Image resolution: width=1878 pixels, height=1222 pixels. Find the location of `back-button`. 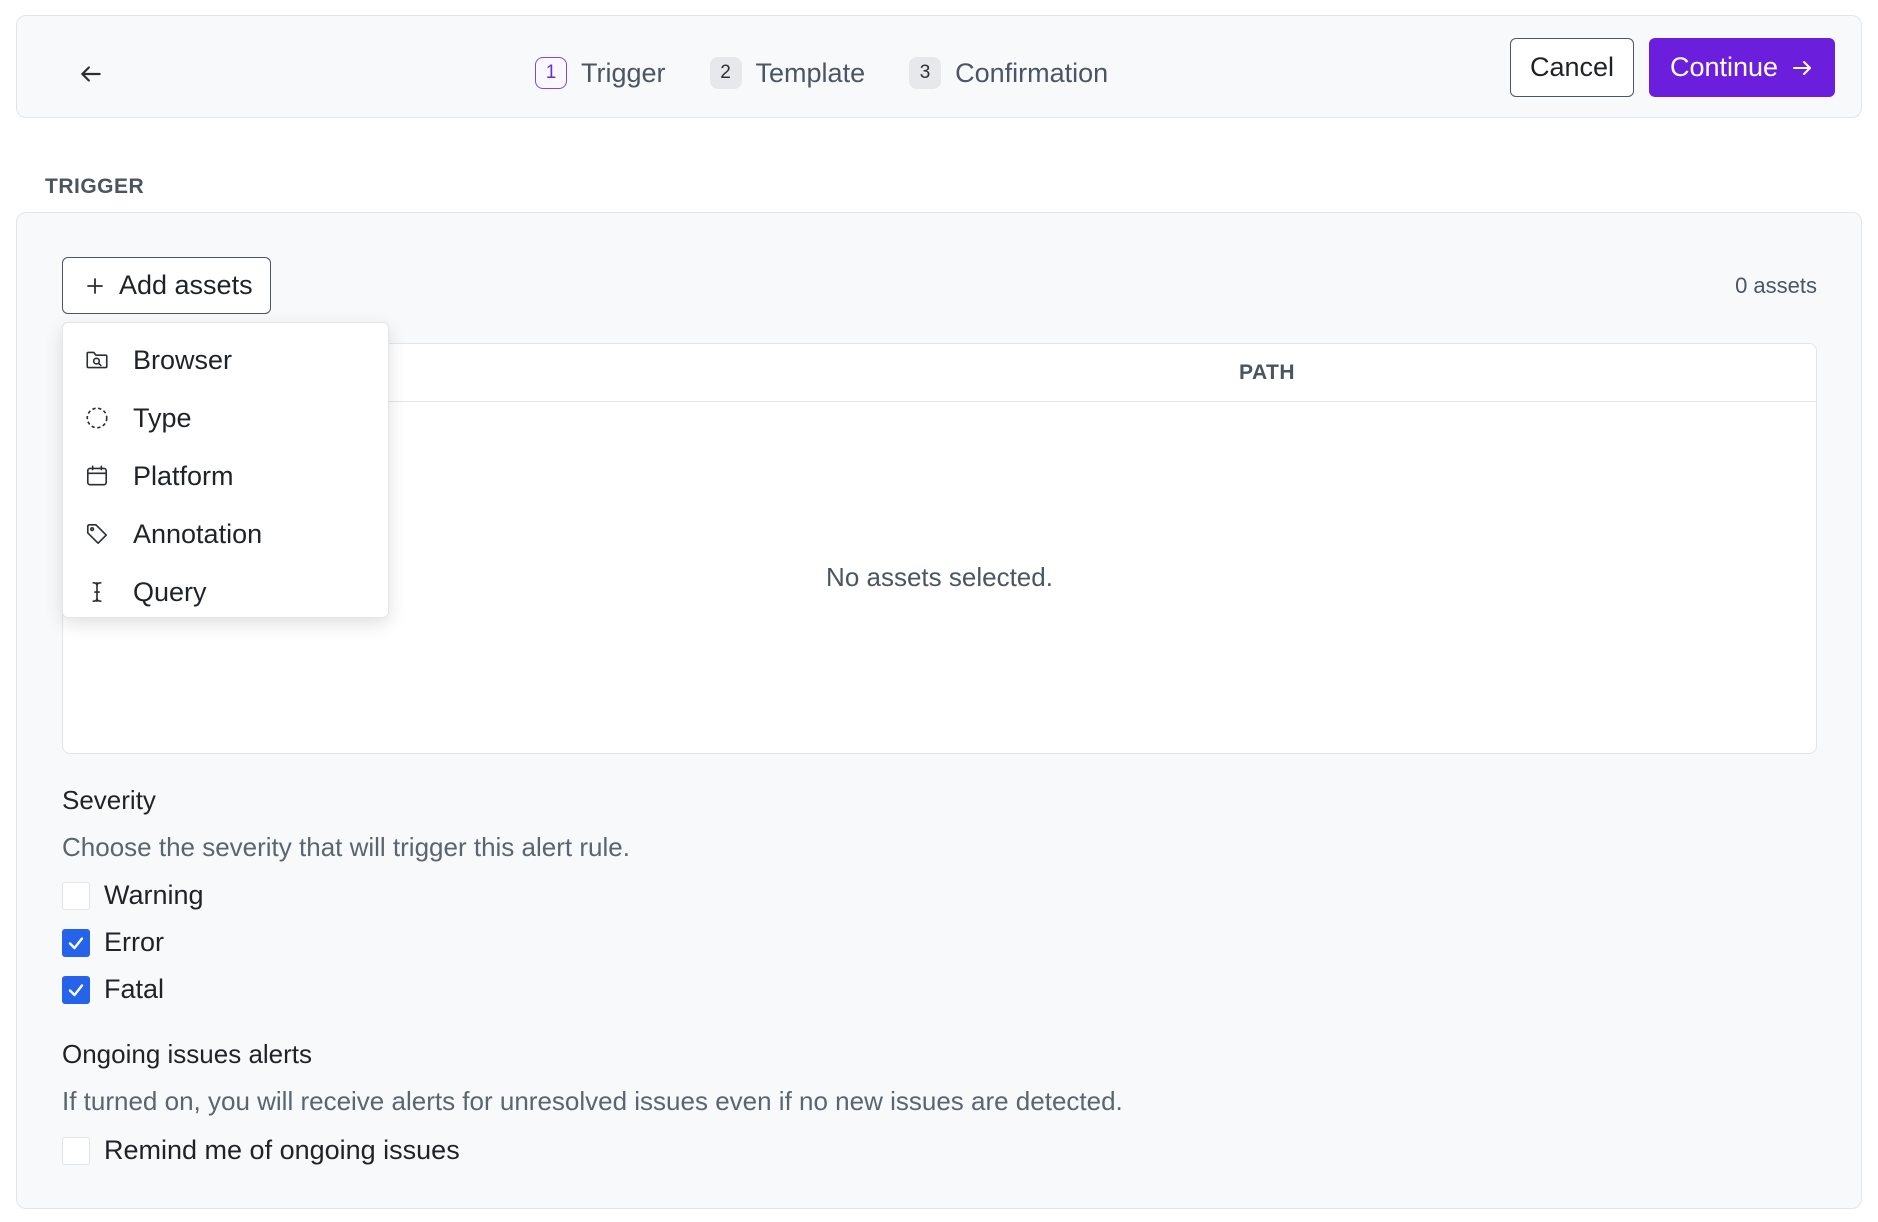

back-button is located at coordinates (91, 74).